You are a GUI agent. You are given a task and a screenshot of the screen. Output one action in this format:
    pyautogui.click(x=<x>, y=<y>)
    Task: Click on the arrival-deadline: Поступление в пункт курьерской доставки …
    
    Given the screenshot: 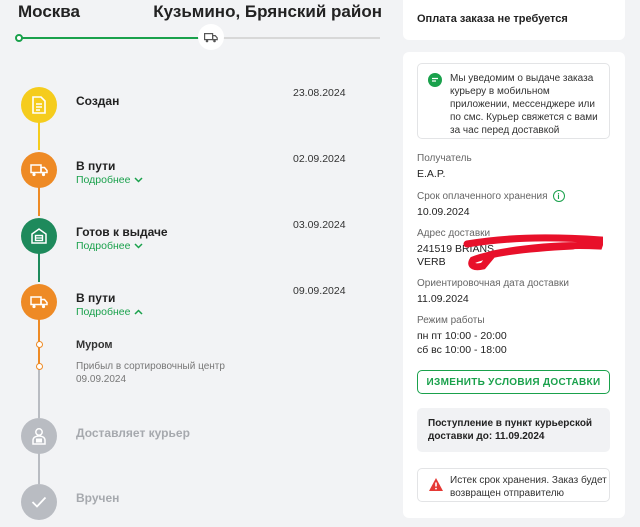 What is the action you would take?
    pyautogui.click(x=510, y=430)
    